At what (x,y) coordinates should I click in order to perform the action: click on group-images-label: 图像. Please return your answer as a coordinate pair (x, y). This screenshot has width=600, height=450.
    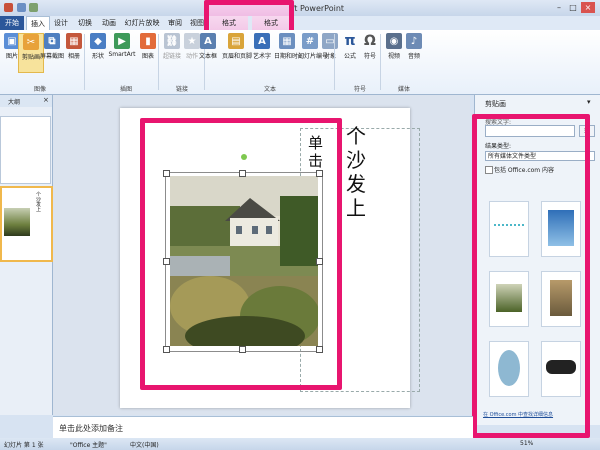
    Looking at the image, I should click on (39, 89).